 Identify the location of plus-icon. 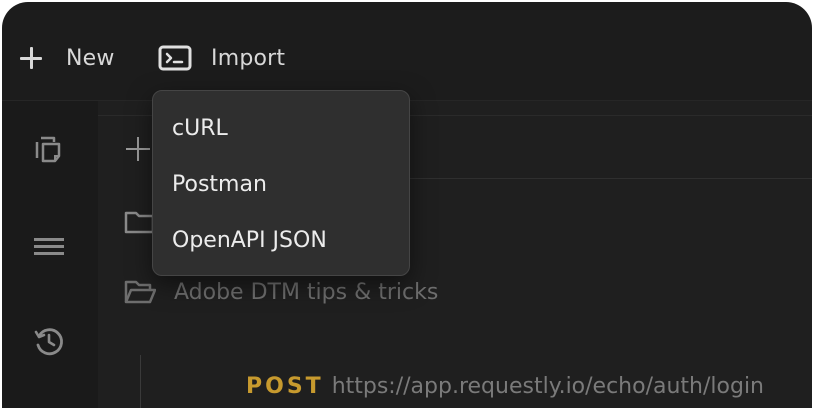
(31, 58).